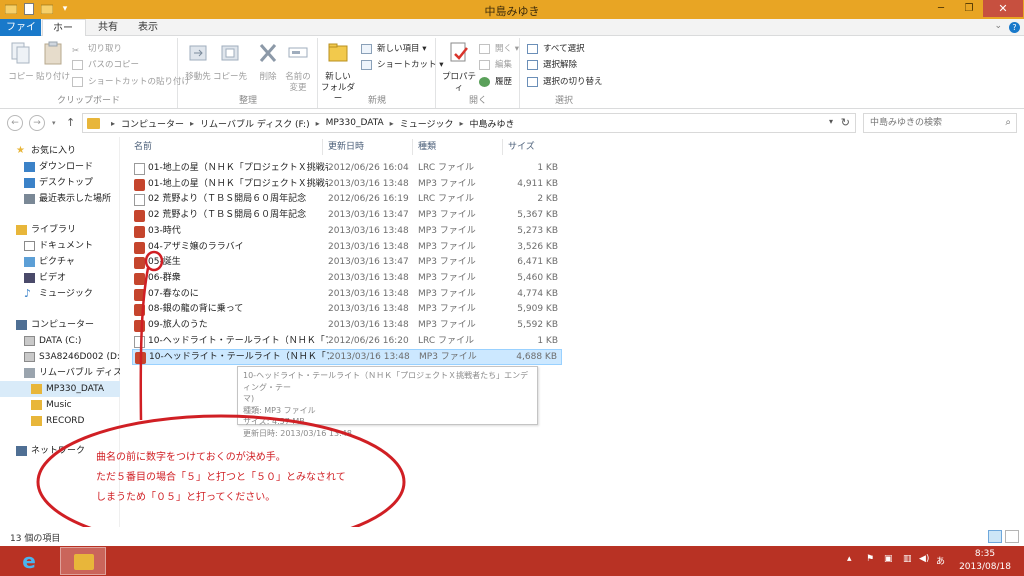  What do you see at coordinates (427, 147) in the screenshot?
I see `column-header-type: 種類` at bounding box center [427, 147].